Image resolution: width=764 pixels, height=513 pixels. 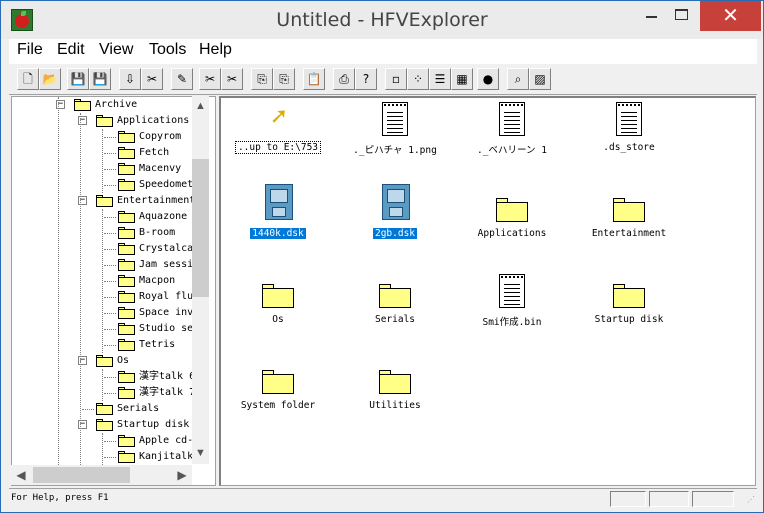 I want to click on paste-button: 📋, so click(x=314, y=79).